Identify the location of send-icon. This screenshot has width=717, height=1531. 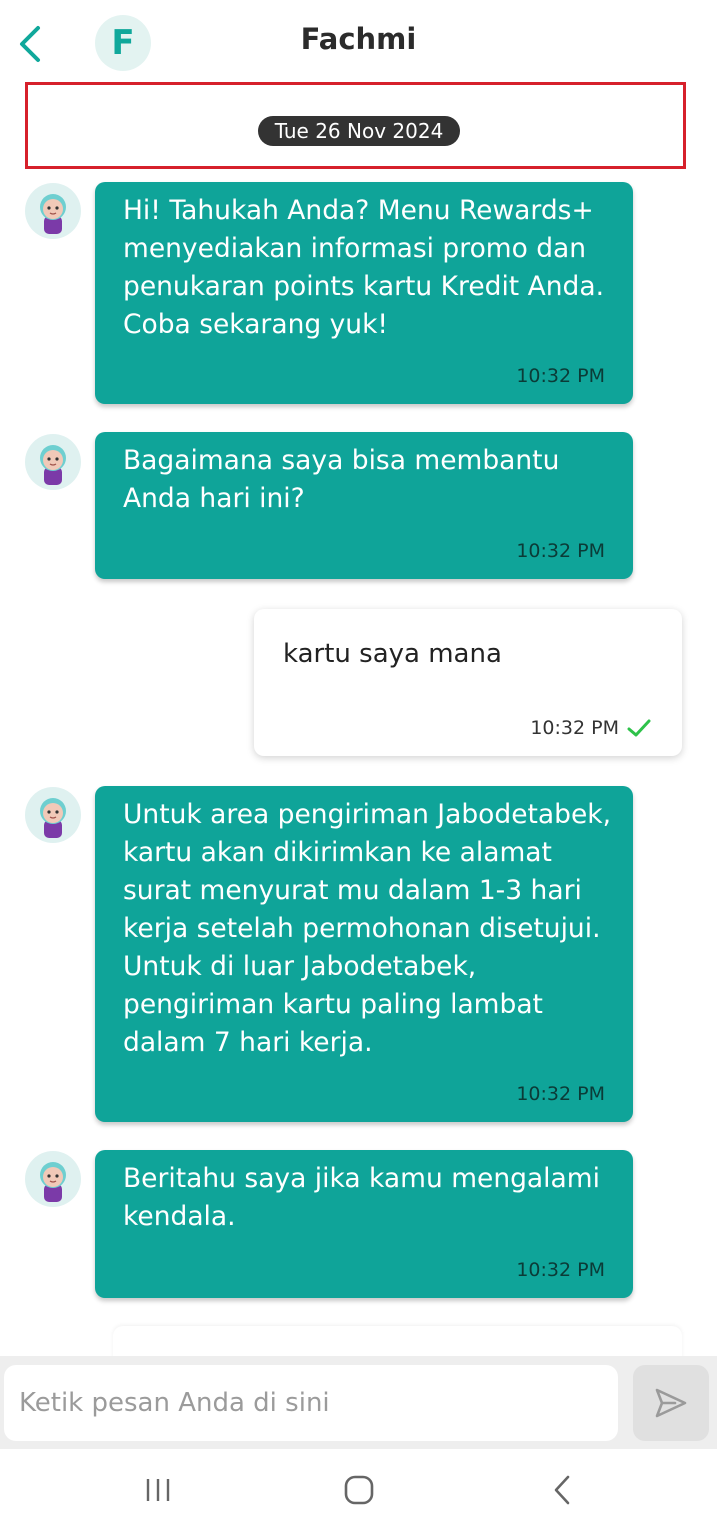
(671, 1403).